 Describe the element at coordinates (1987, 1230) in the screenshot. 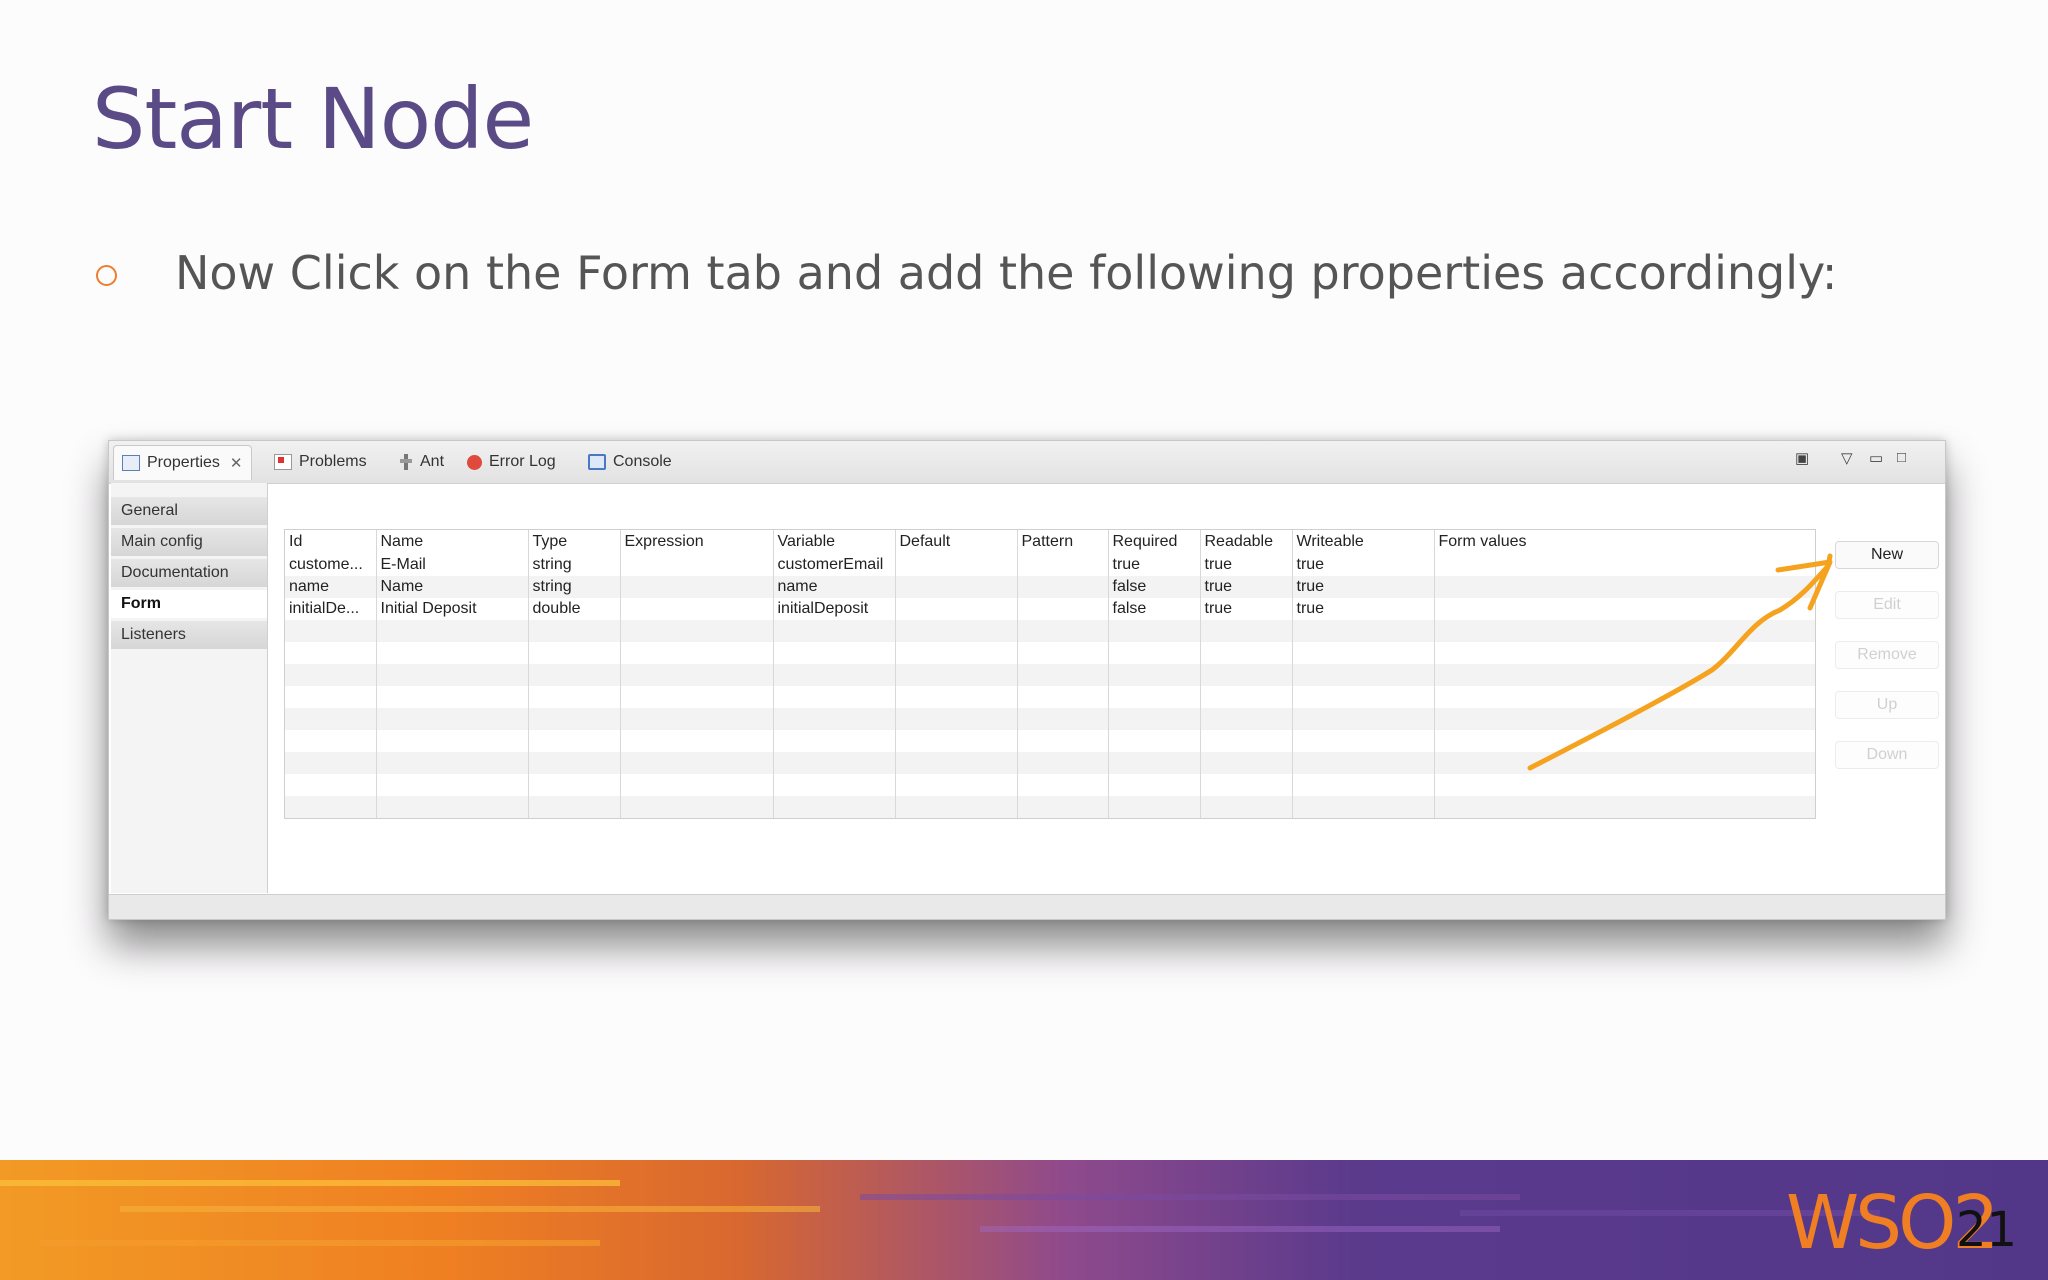

I see `page-number: 21` at that location.